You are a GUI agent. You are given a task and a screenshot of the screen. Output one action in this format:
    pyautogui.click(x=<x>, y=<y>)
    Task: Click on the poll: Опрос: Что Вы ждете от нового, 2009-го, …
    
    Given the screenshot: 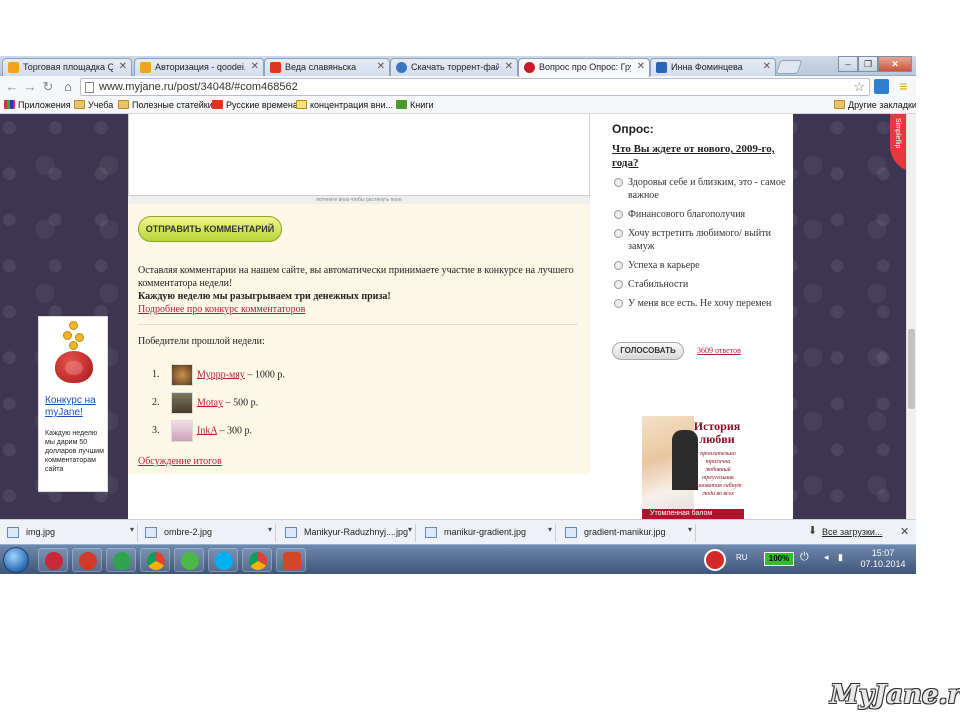 What is the action you would take?
    pyautogui.click(x=702, y=216)
    